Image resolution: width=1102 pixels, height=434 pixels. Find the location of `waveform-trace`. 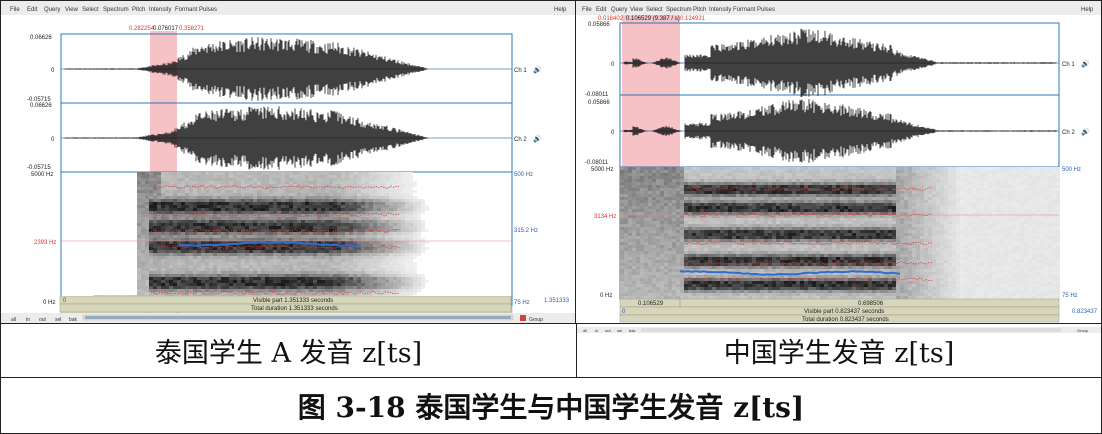

waveform-trace is located at coordinates (840, 63).